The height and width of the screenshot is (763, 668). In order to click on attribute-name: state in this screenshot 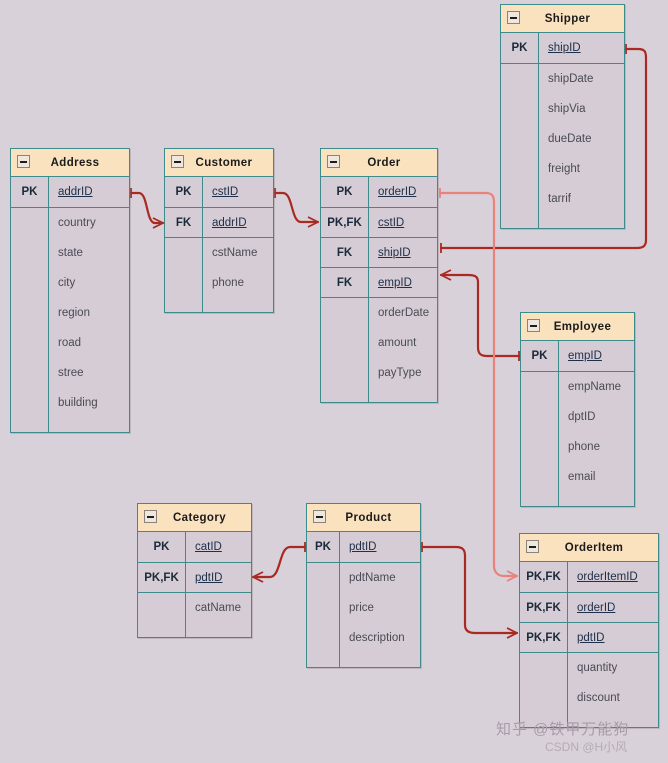, I will do `click(70, 253)`.